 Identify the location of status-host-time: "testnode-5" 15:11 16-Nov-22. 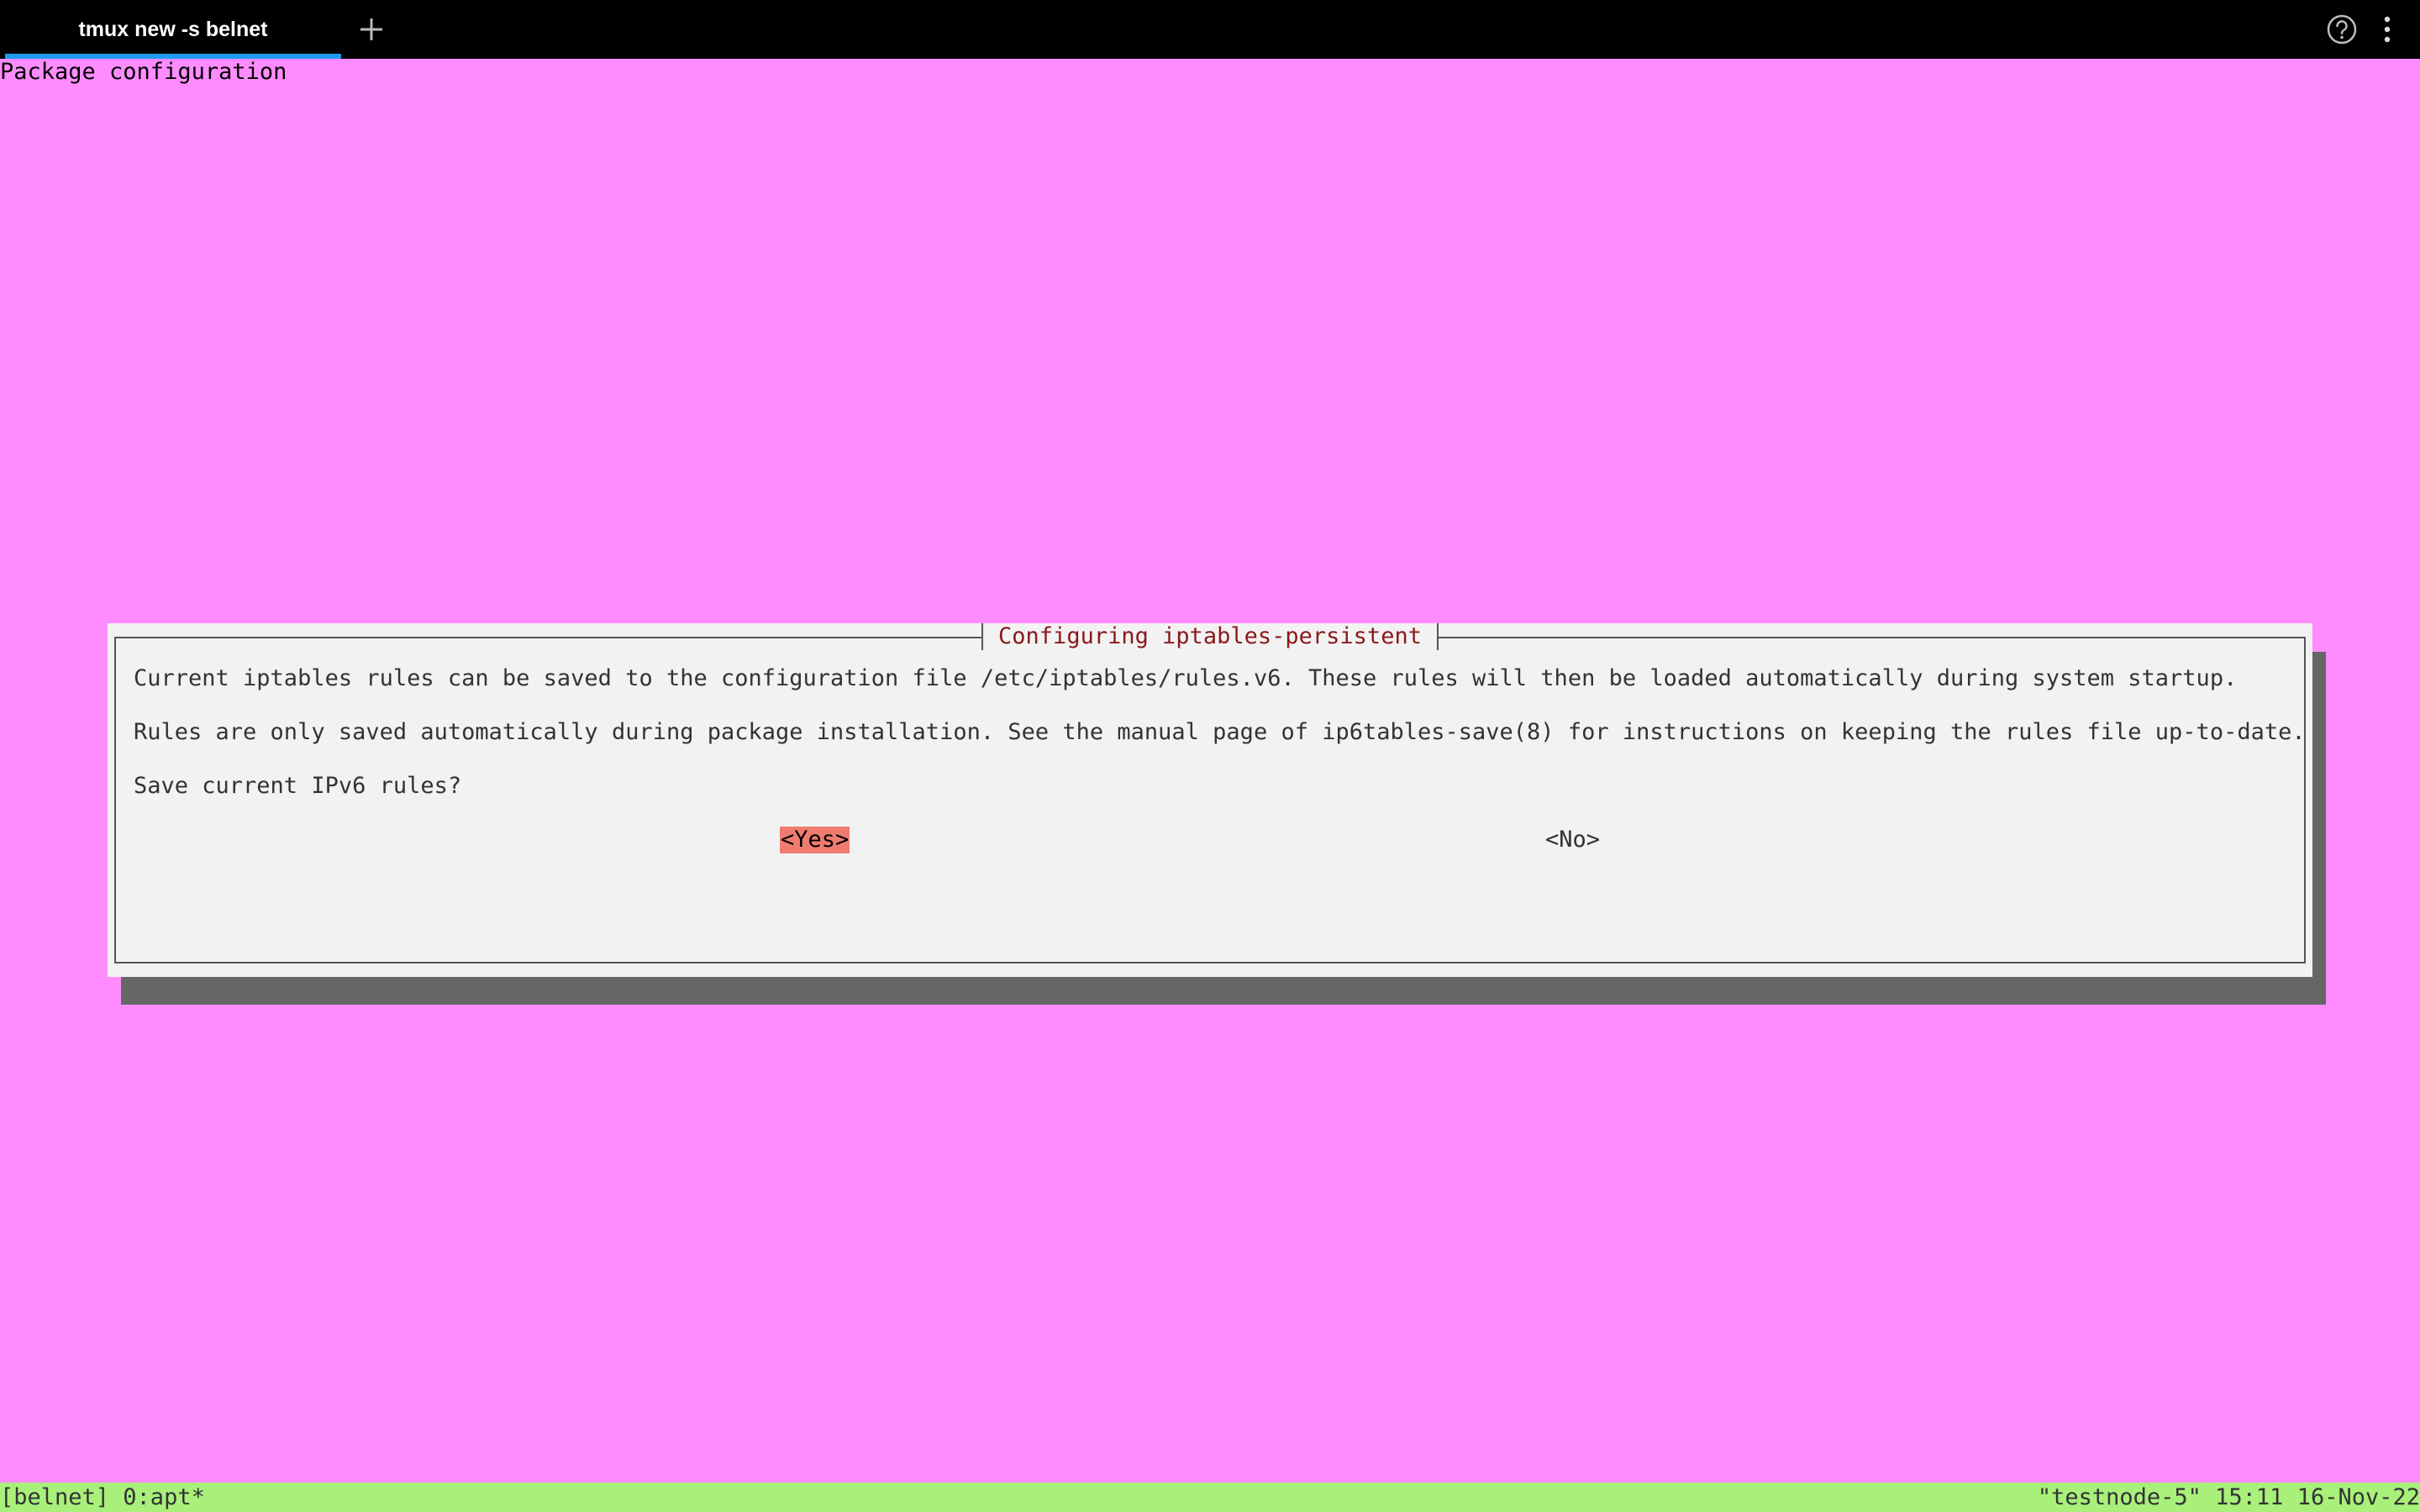
(2228, 1497).